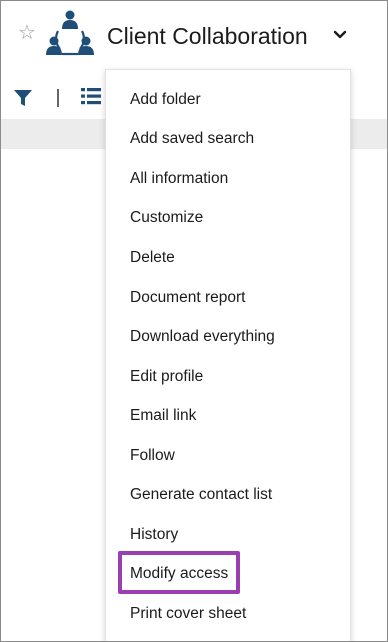 The height and width of the screenshot is (642, 388). What do you see at coordinates (228, 495) in the screenshot?
I see `menu-item-generate-contact-list: Generate contact list` at bounding box center [228, 495].